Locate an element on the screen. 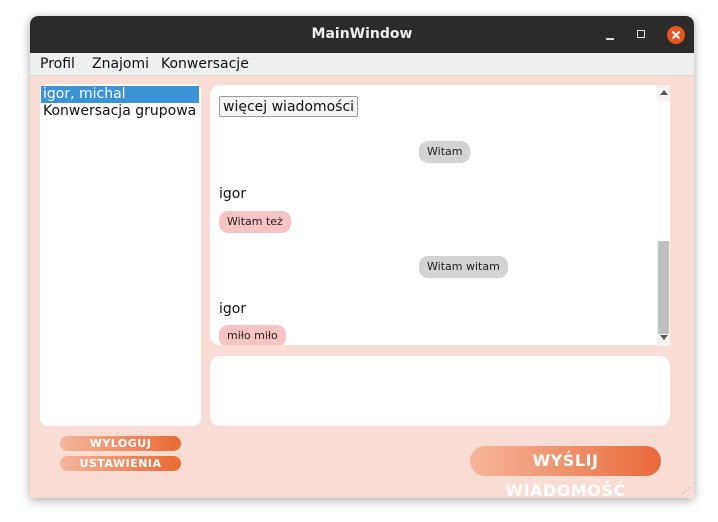 Image resolution: width=718 pixels, height=522 pixels. settings-button: USTAWIENIA is located at coordinates (120, 463).